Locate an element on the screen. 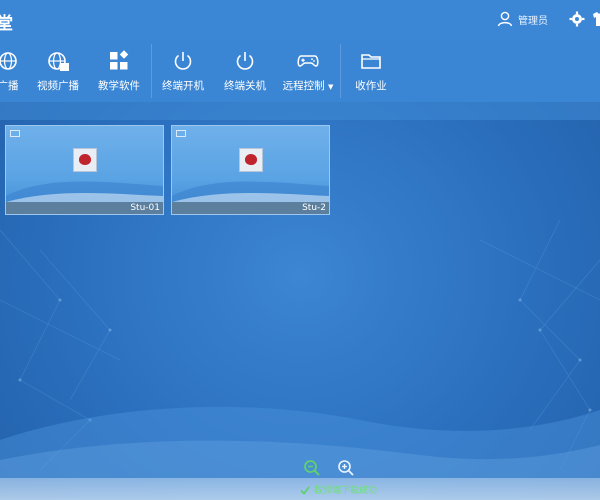 This screenshot has width=600, height=500. user-icon is located at coordinates (505, 19).